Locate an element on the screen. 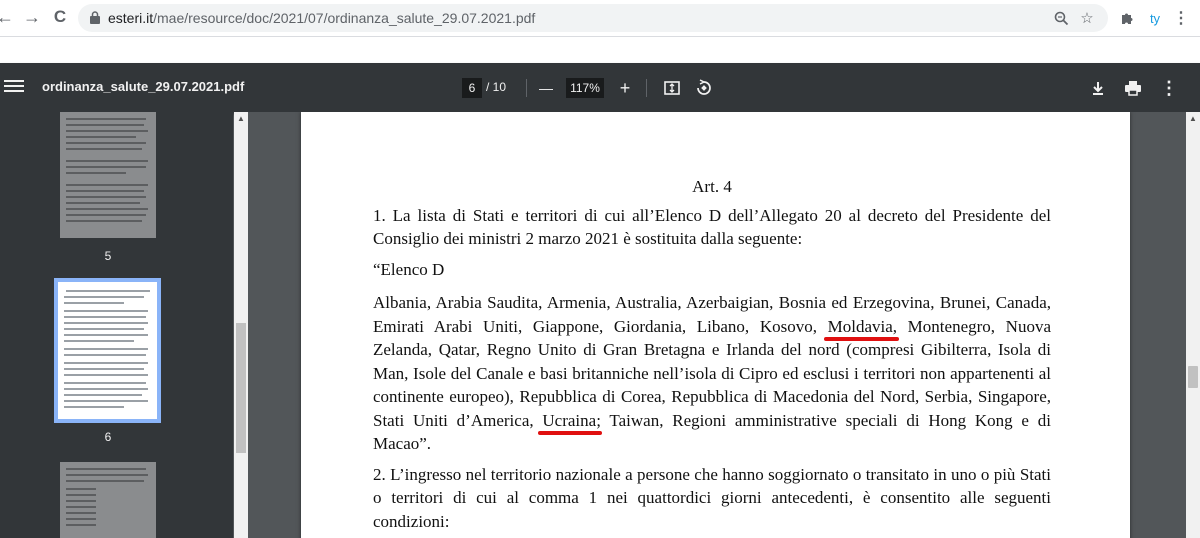 Image resolution: width=1200 pixels, height=538 pixels. more-menu-icon: ⋮ is located at coordinates (1181, 18).